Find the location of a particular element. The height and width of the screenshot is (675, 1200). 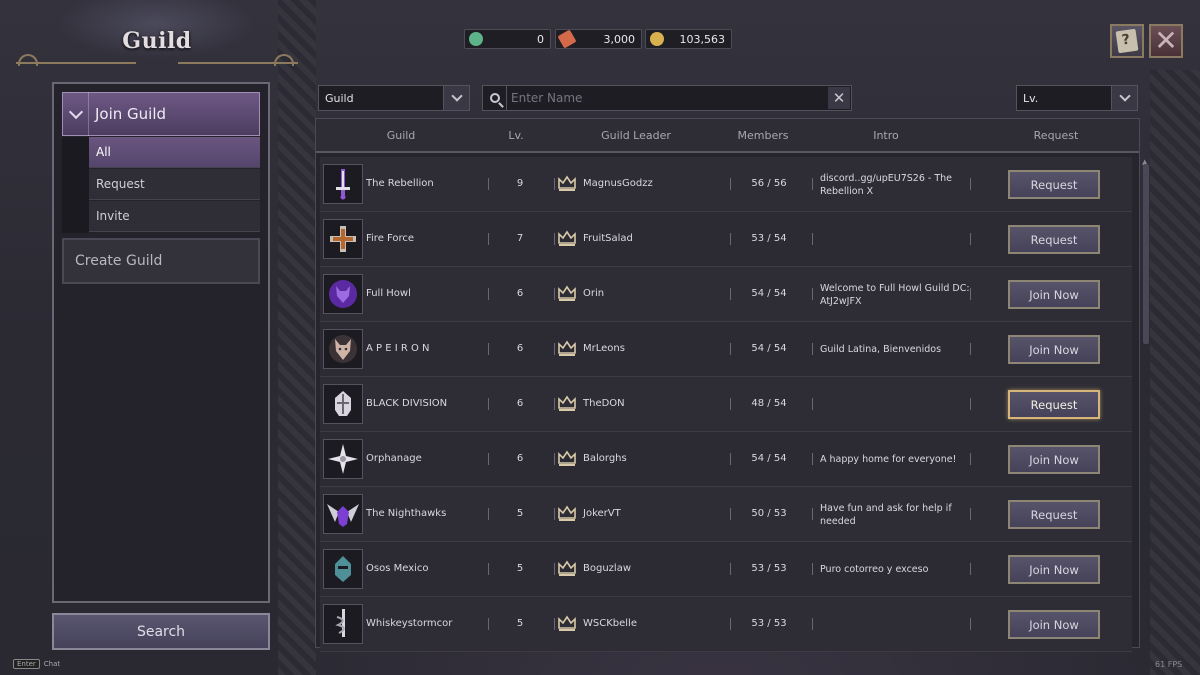

guild-type-value: Guild is located at coordinates (339, 98).